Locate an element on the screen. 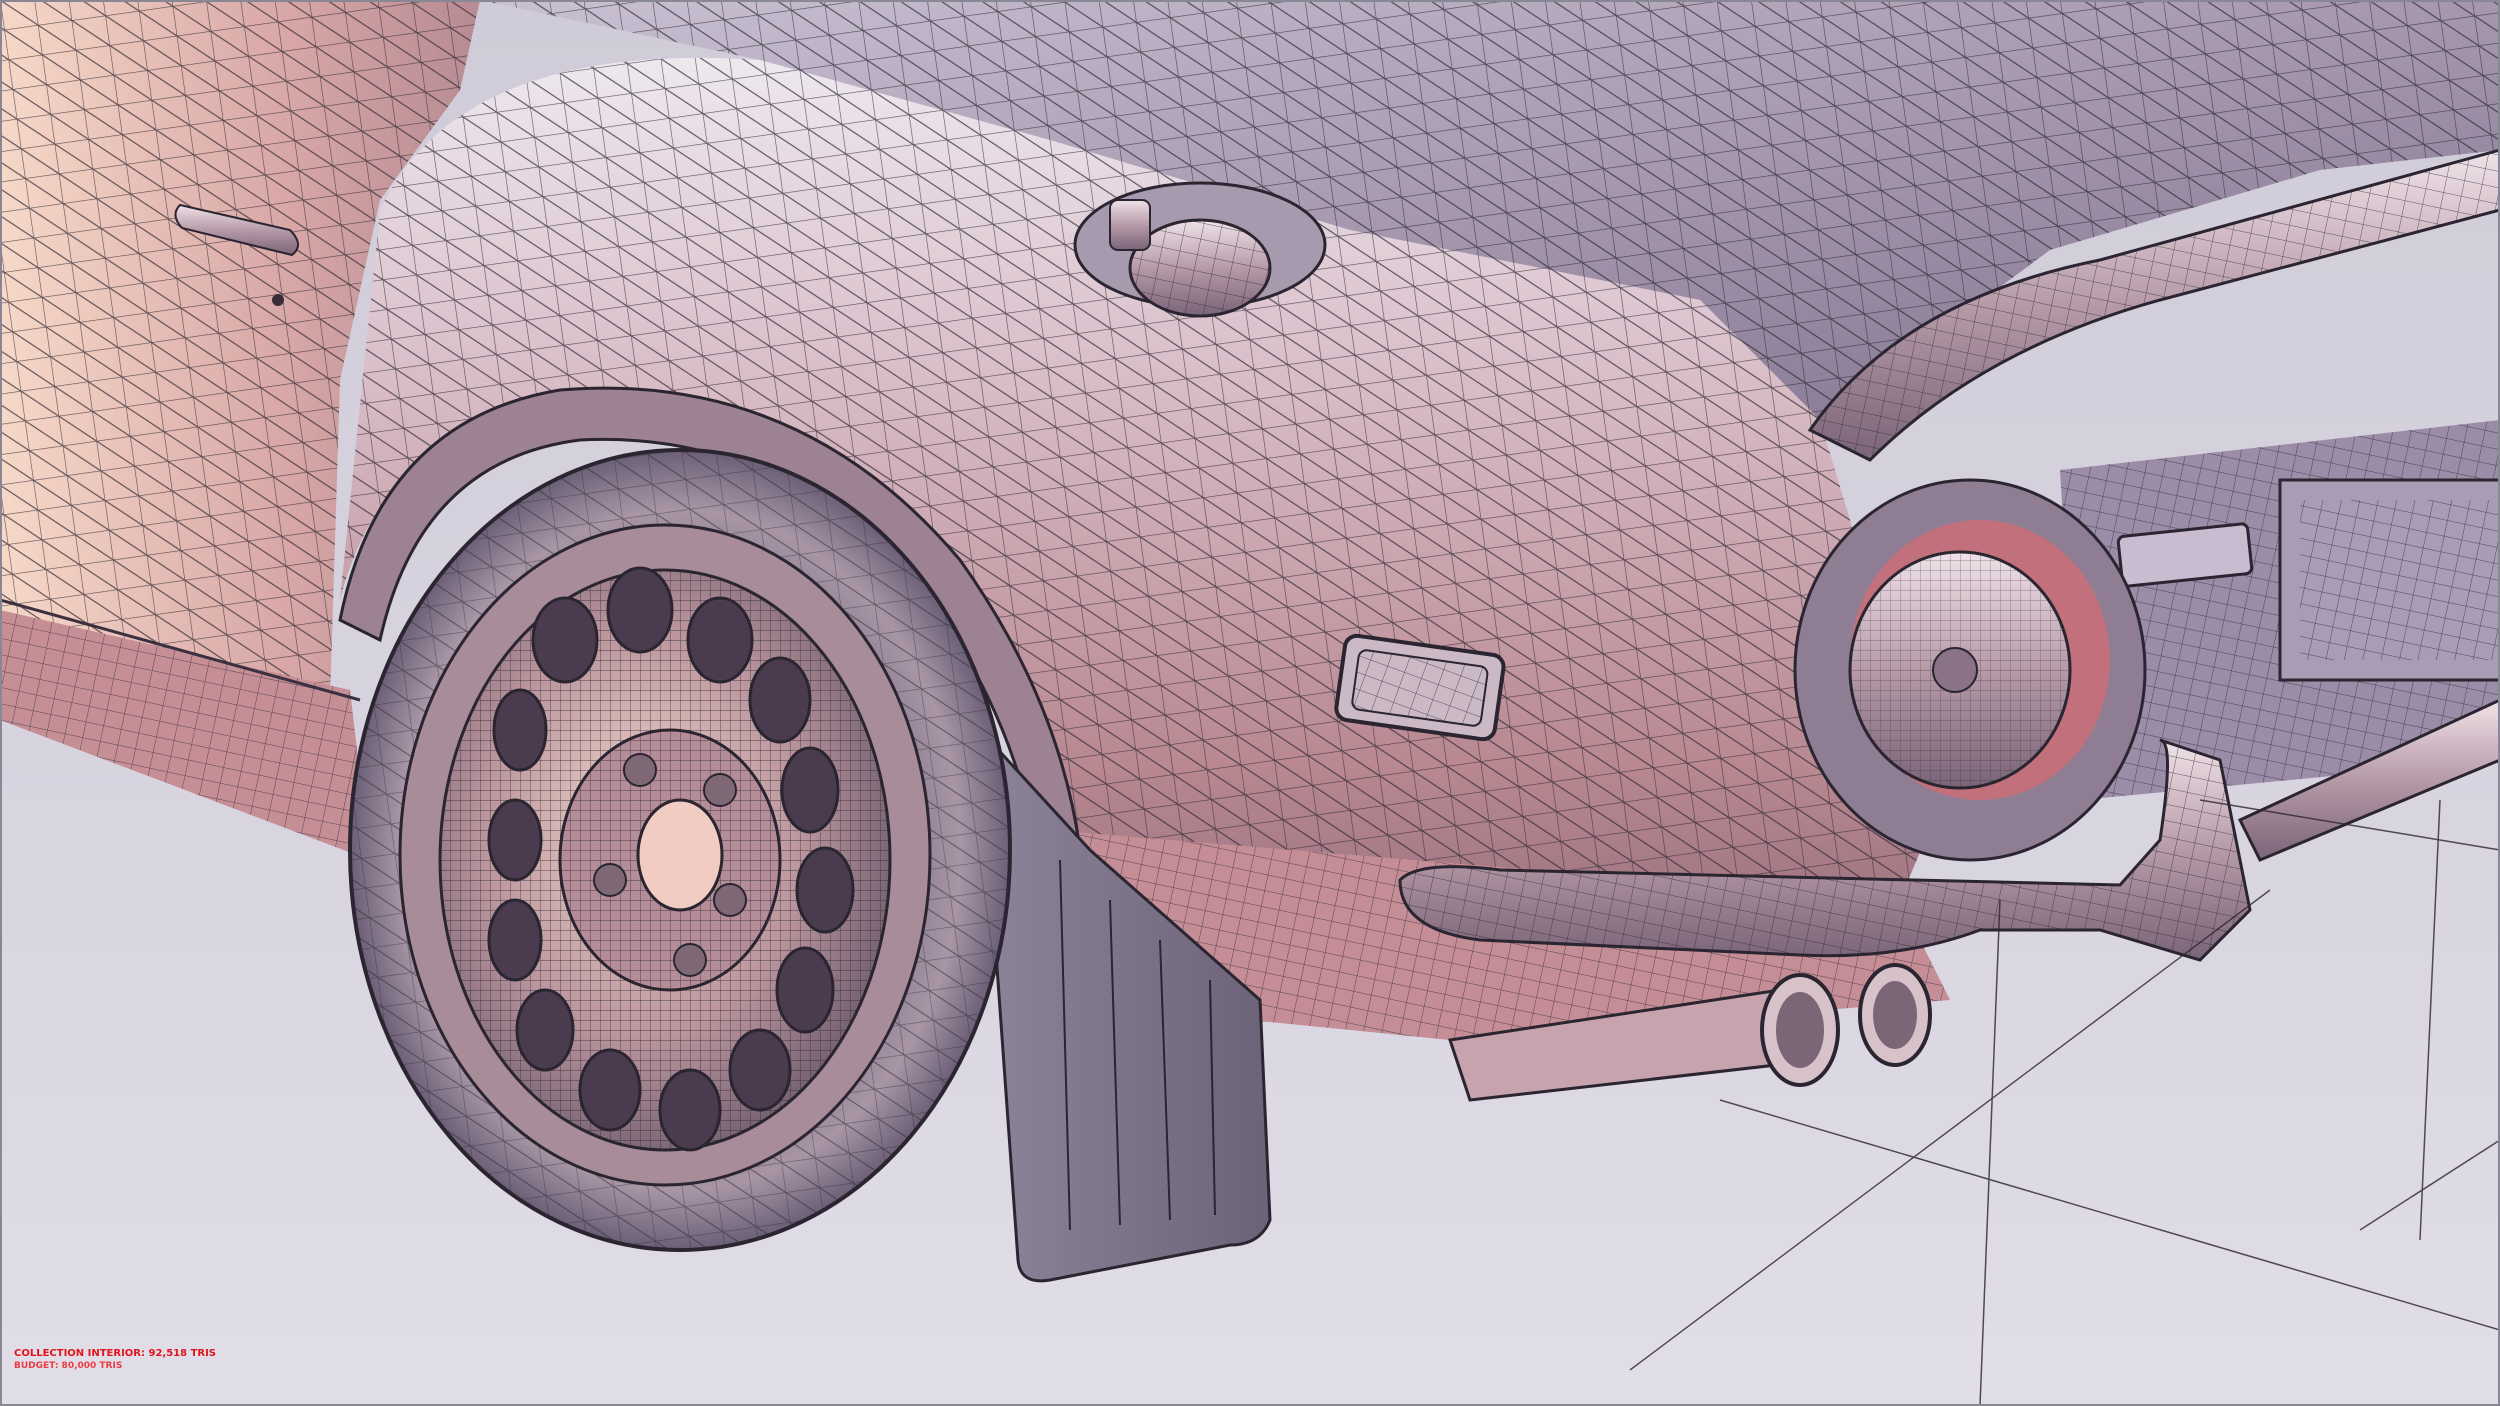 This screenshot has width=2500, height=1406. wheel-rim is located at coordinates (665, 859).